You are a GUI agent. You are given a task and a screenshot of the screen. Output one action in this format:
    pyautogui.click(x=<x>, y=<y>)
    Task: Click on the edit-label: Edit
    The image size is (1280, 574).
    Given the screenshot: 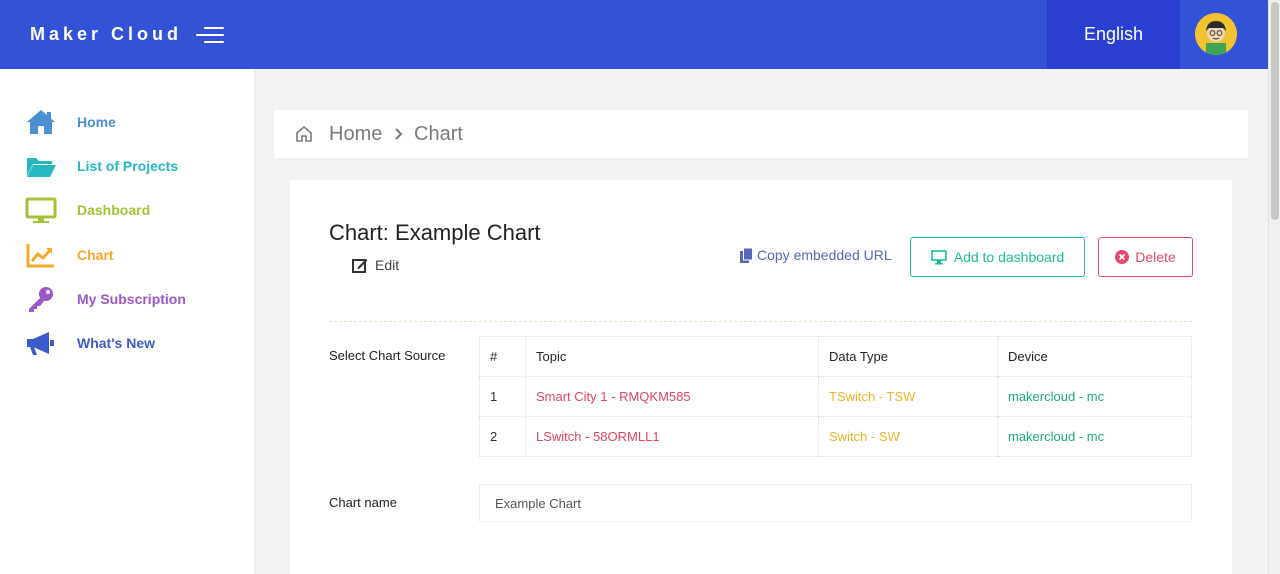 What is the action you would take?
    pyautogui.click(x=387, y=265)
    